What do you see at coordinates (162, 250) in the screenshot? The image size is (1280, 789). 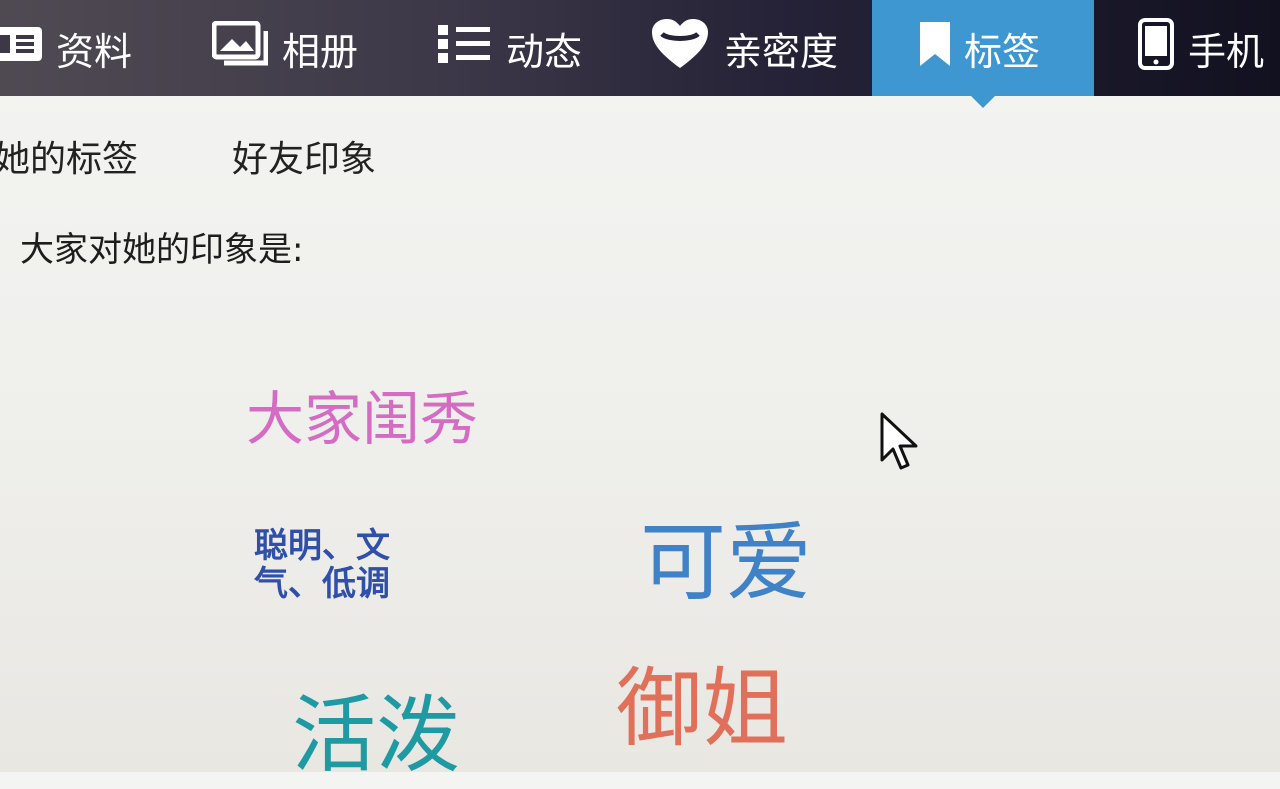 I see `impression-intro: 大家对她的印象是:` at bounding box center [162, 250].